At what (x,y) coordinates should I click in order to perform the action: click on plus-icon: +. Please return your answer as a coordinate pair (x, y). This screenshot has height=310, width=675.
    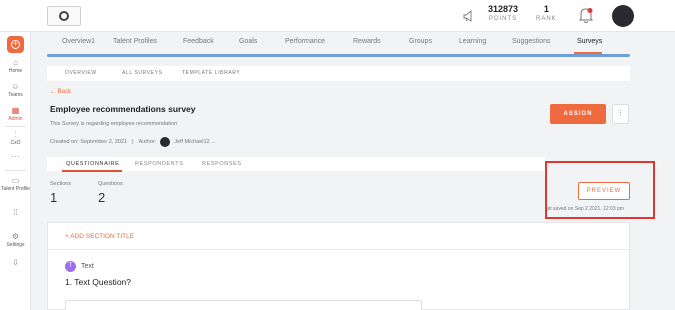
    Looking at the image, I should click on (15, 44).